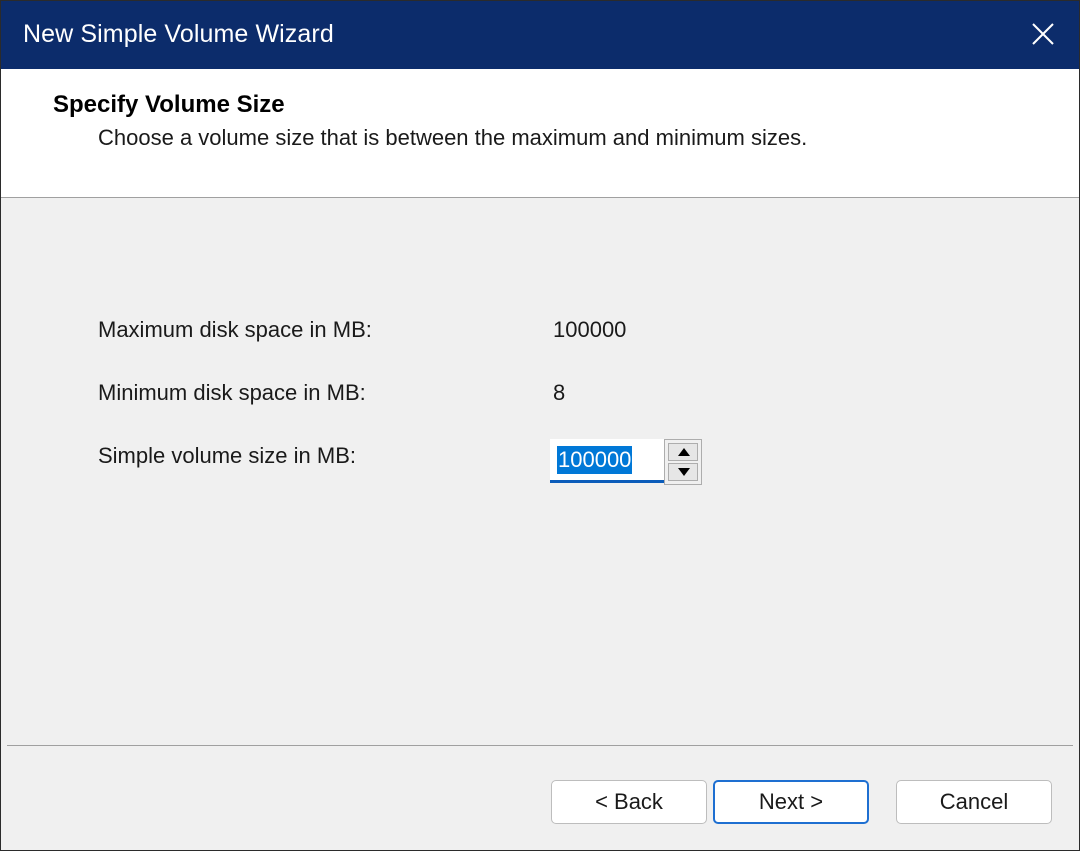 The width and height of the screenshot is (1080, 851). Describe the element at coordinates (629, 802) in the screenshot. I see `back-button: < Back` at that location.